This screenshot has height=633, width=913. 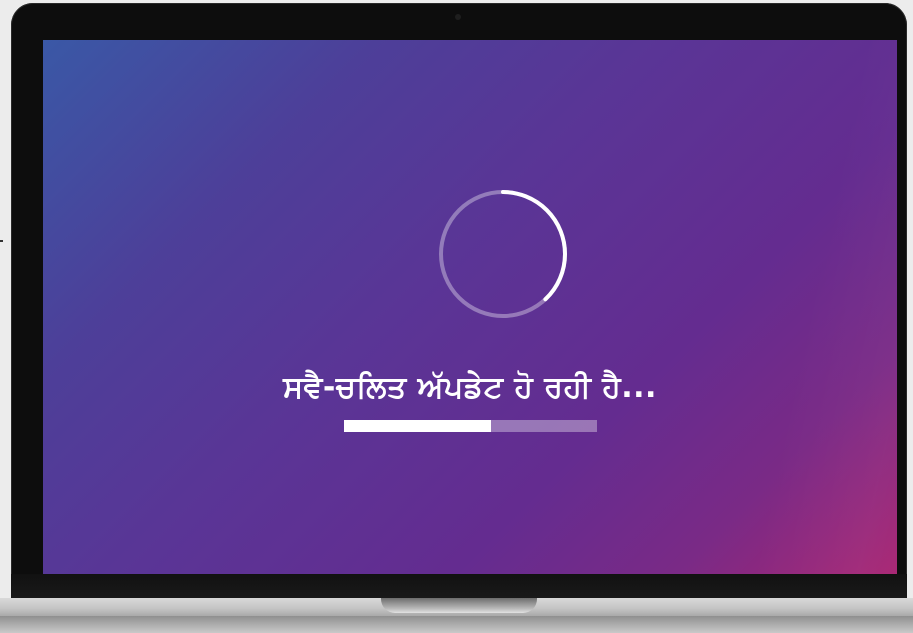 I want to click on update-progress-bar, so click(x=470, y=426).